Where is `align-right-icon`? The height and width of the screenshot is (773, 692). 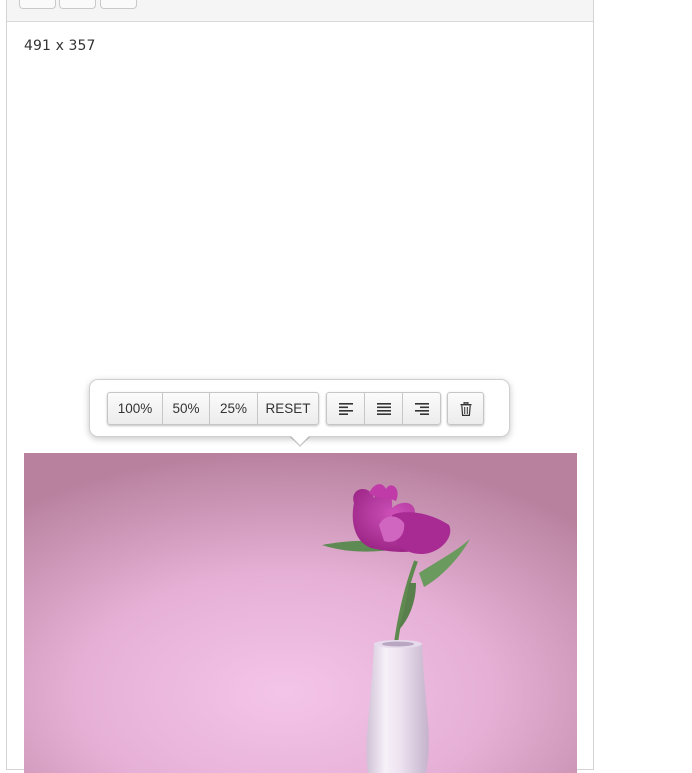 align-right-icon is located at coordinates (421, 408).